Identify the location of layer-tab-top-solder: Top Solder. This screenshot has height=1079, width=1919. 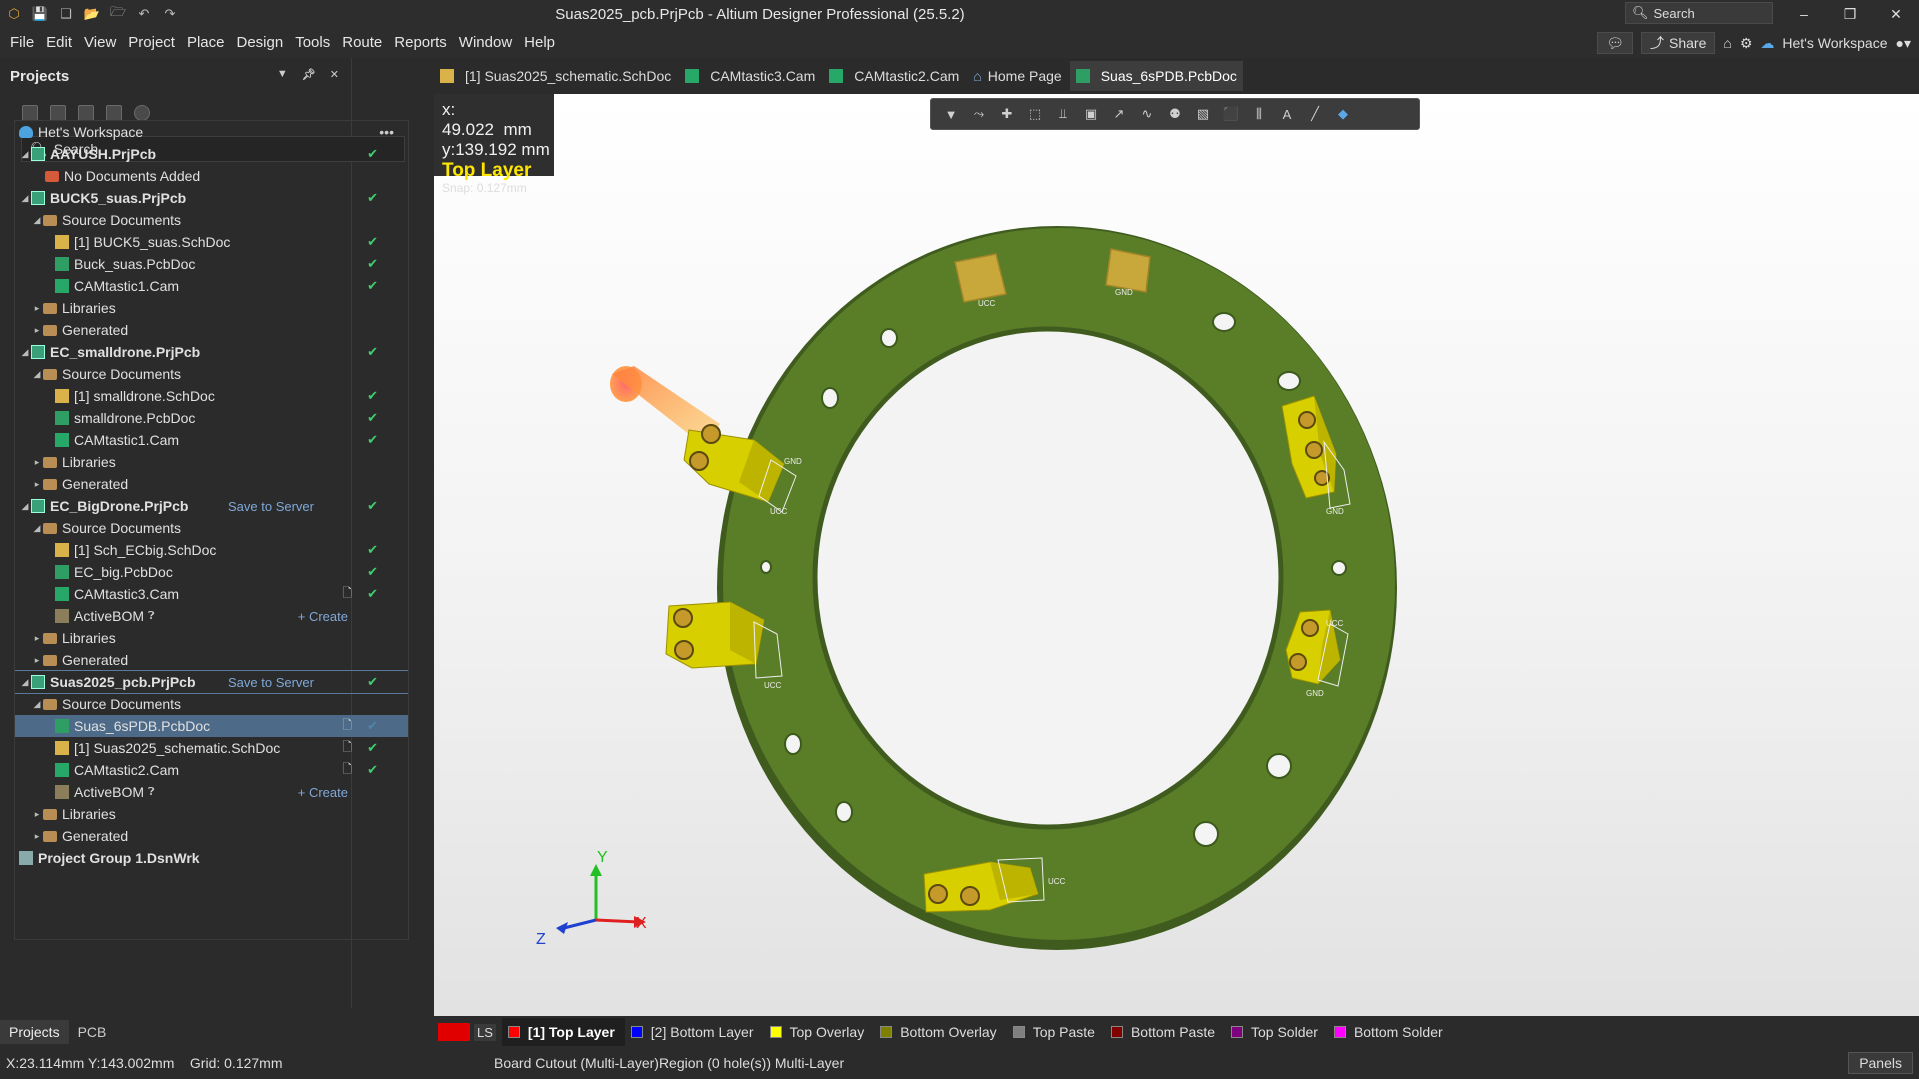
(1276, 1032).